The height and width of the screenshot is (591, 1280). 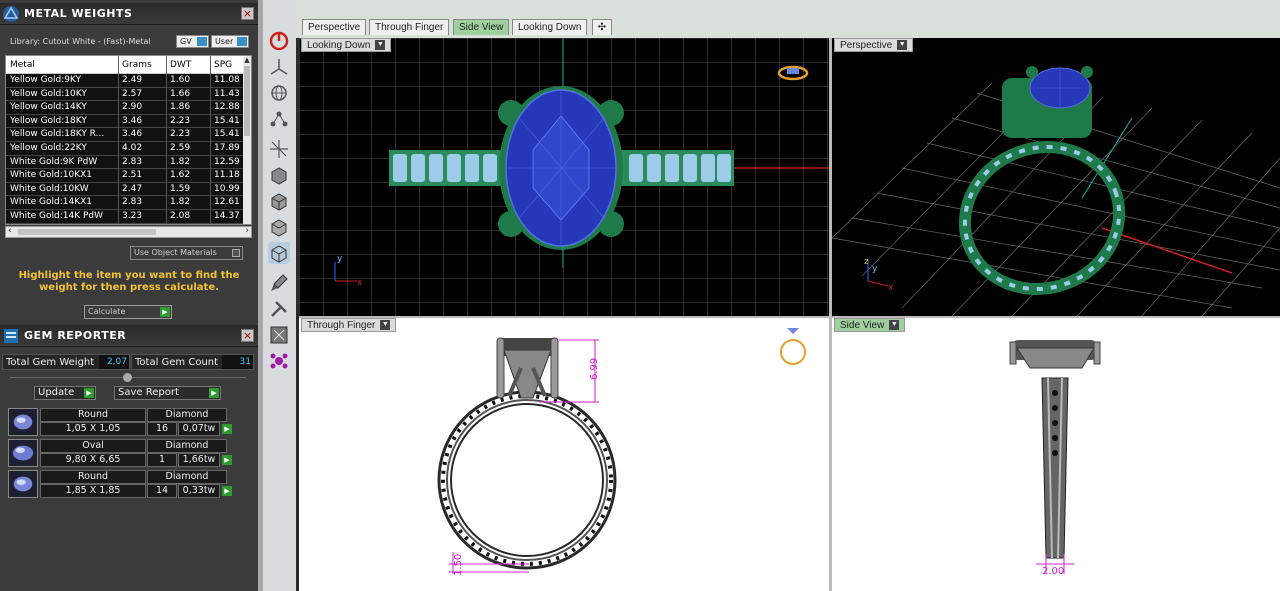 I want to click on metal-cell: Yellow Gold:14KY, so click(x=48, y=107).